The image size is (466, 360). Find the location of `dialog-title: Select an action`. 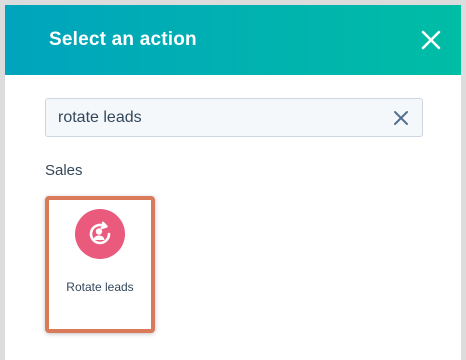

dialog-title: Select an action is located at coordinates (123, 39).